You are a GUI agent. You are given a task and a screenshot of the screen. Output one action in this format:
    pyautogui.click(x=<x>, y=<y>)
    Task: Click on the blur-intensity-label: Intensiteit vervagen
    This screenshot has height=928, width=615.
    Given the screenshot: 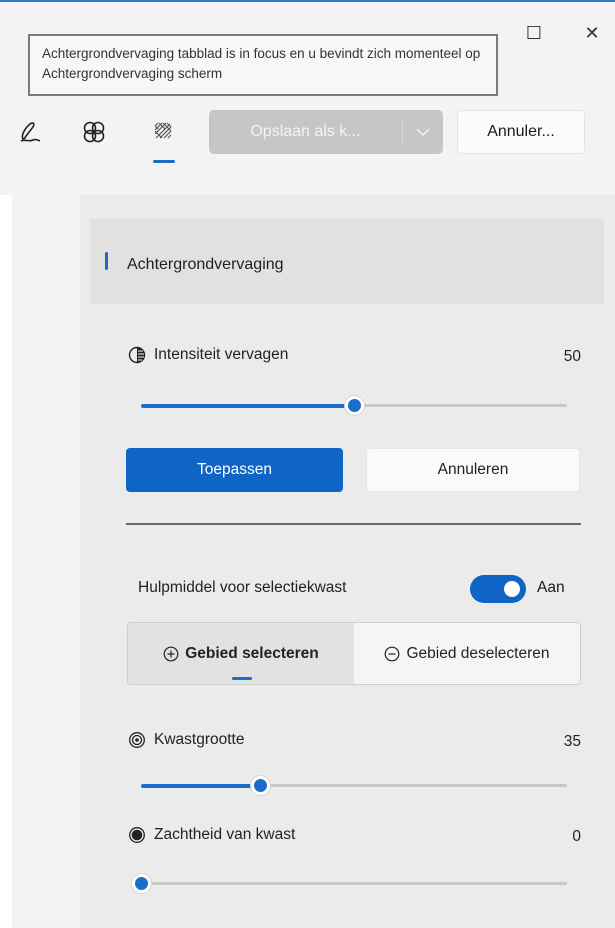 What is the action you would take?
    pyautogui.click(x=221, y=354)
    